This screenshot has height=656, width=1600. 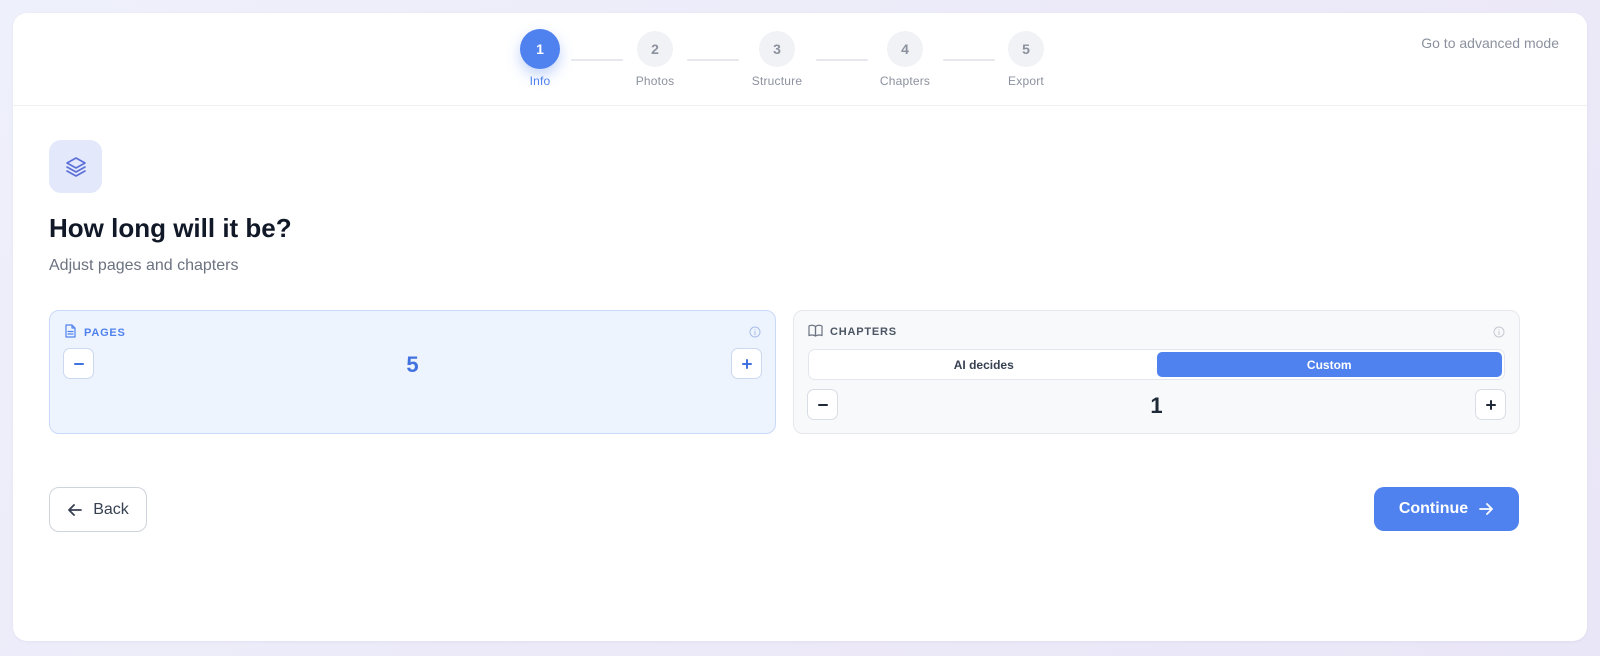 What do you see at coordinates (905, 81) in the screenshot?
I see `step-label: Chapters` at bounding box center [905, 81].